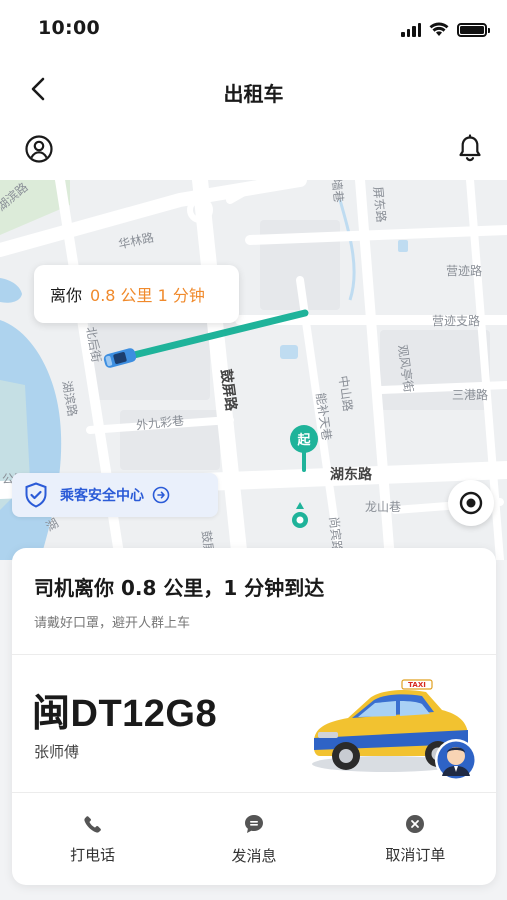  I want to click on road-label: 营迹路, so click(464, 271).